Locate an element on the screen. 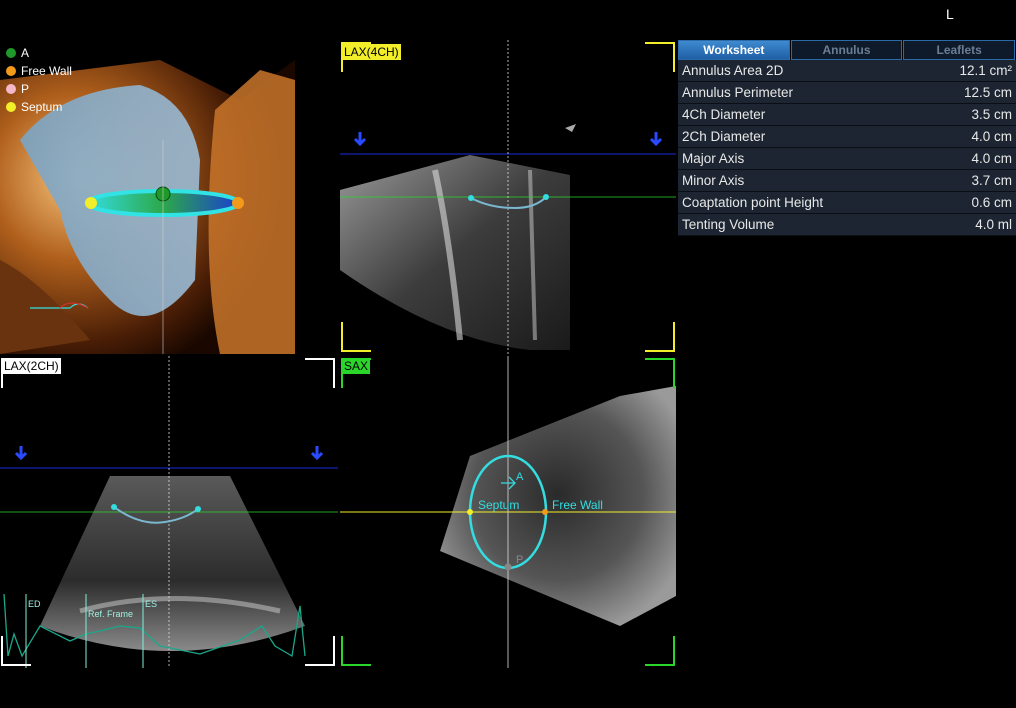  worksheet-tabs: Worksheet Annulus Leaflets is located at coordinates (847, 50).